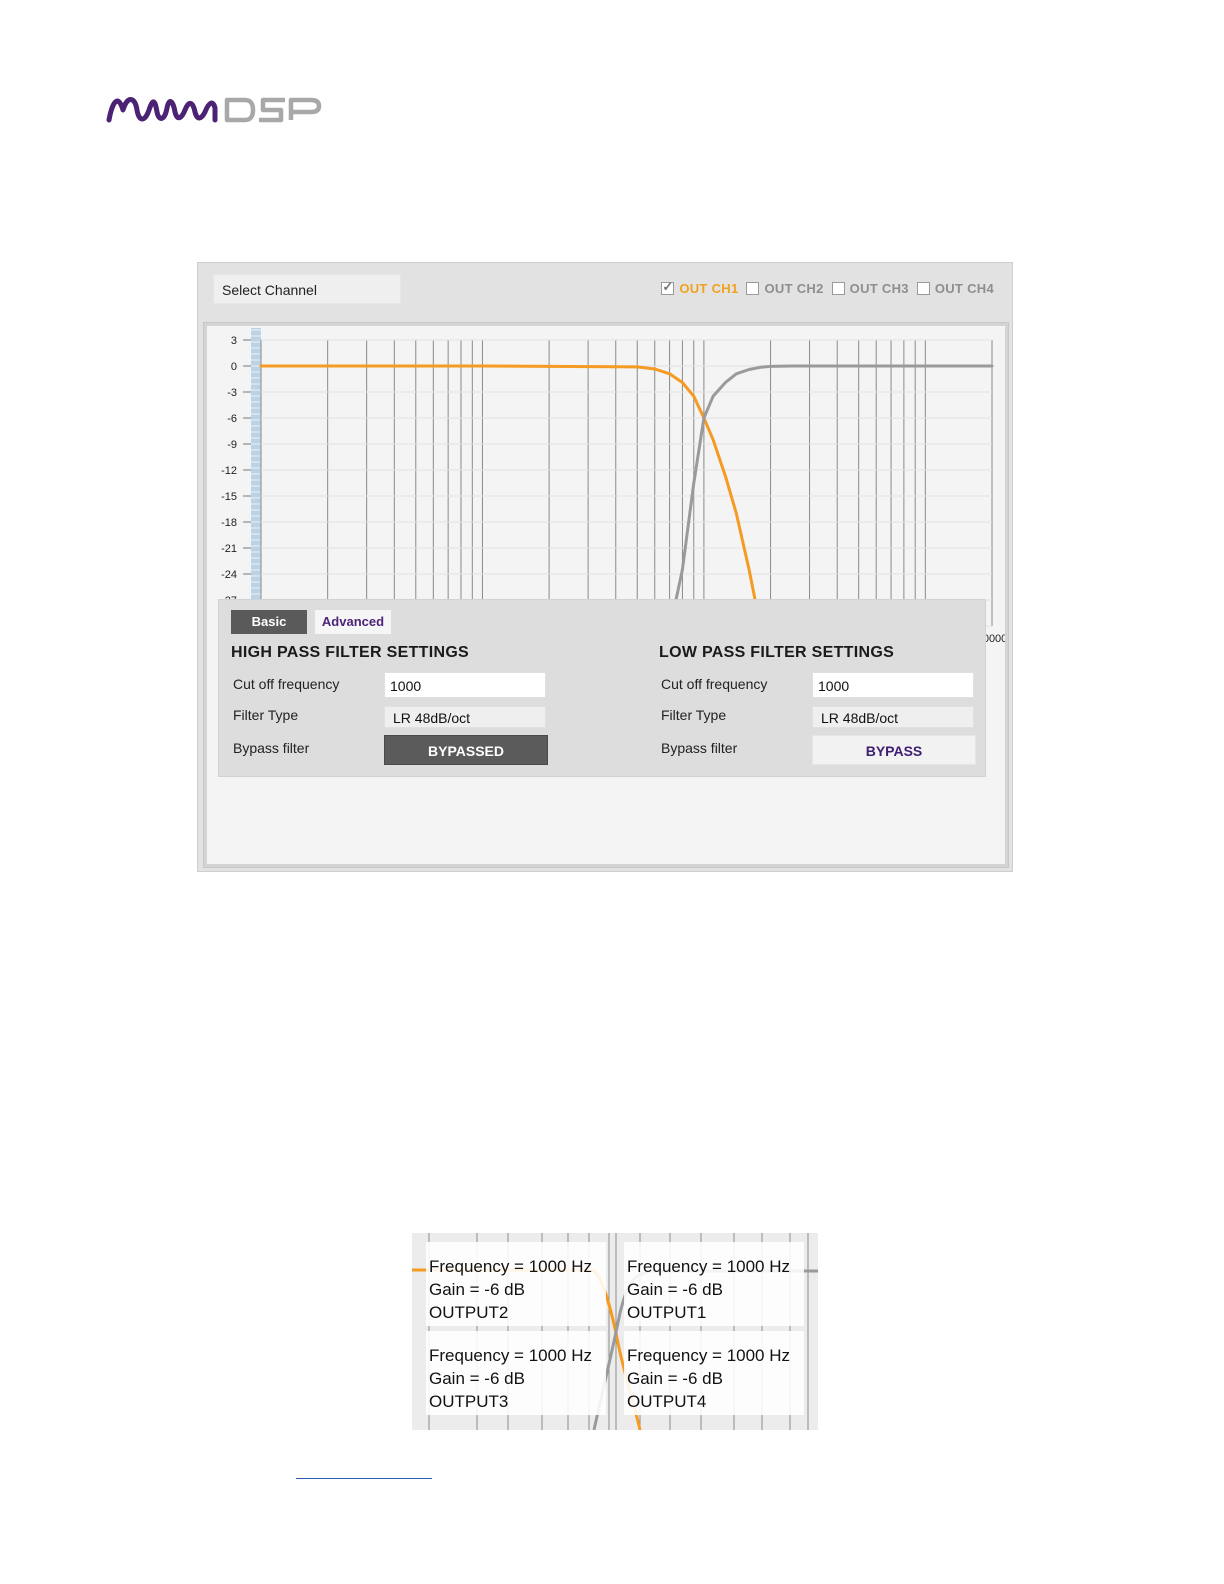 Image resolution: width=1224 pixels, height=1584 pixels. I want to click on lpf-type-select: LR 48dB/oct, so click(893, 717).